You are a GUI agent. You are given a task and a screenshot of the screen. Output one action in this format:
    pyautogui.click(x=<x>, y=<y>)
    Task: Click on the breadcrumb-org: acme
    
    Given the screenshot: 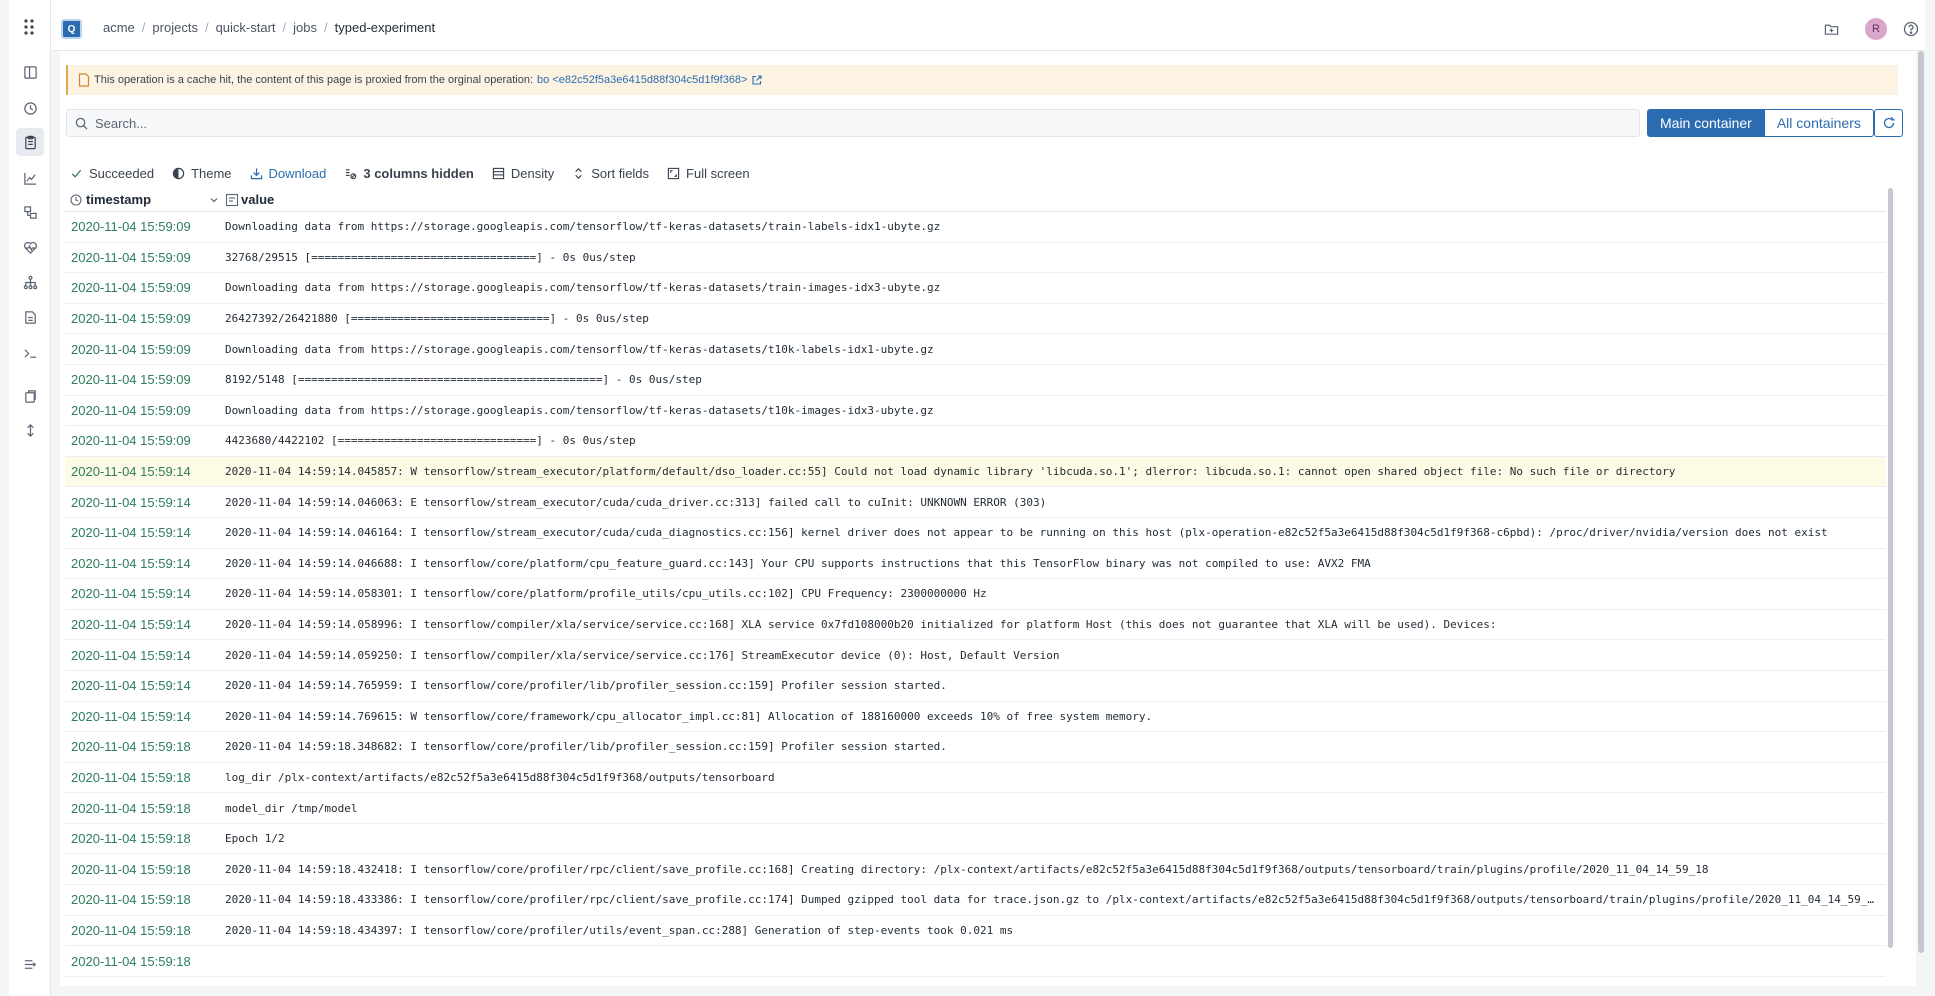 What is the action you would take?
    pyautogui.click(x=119, y=27)
    